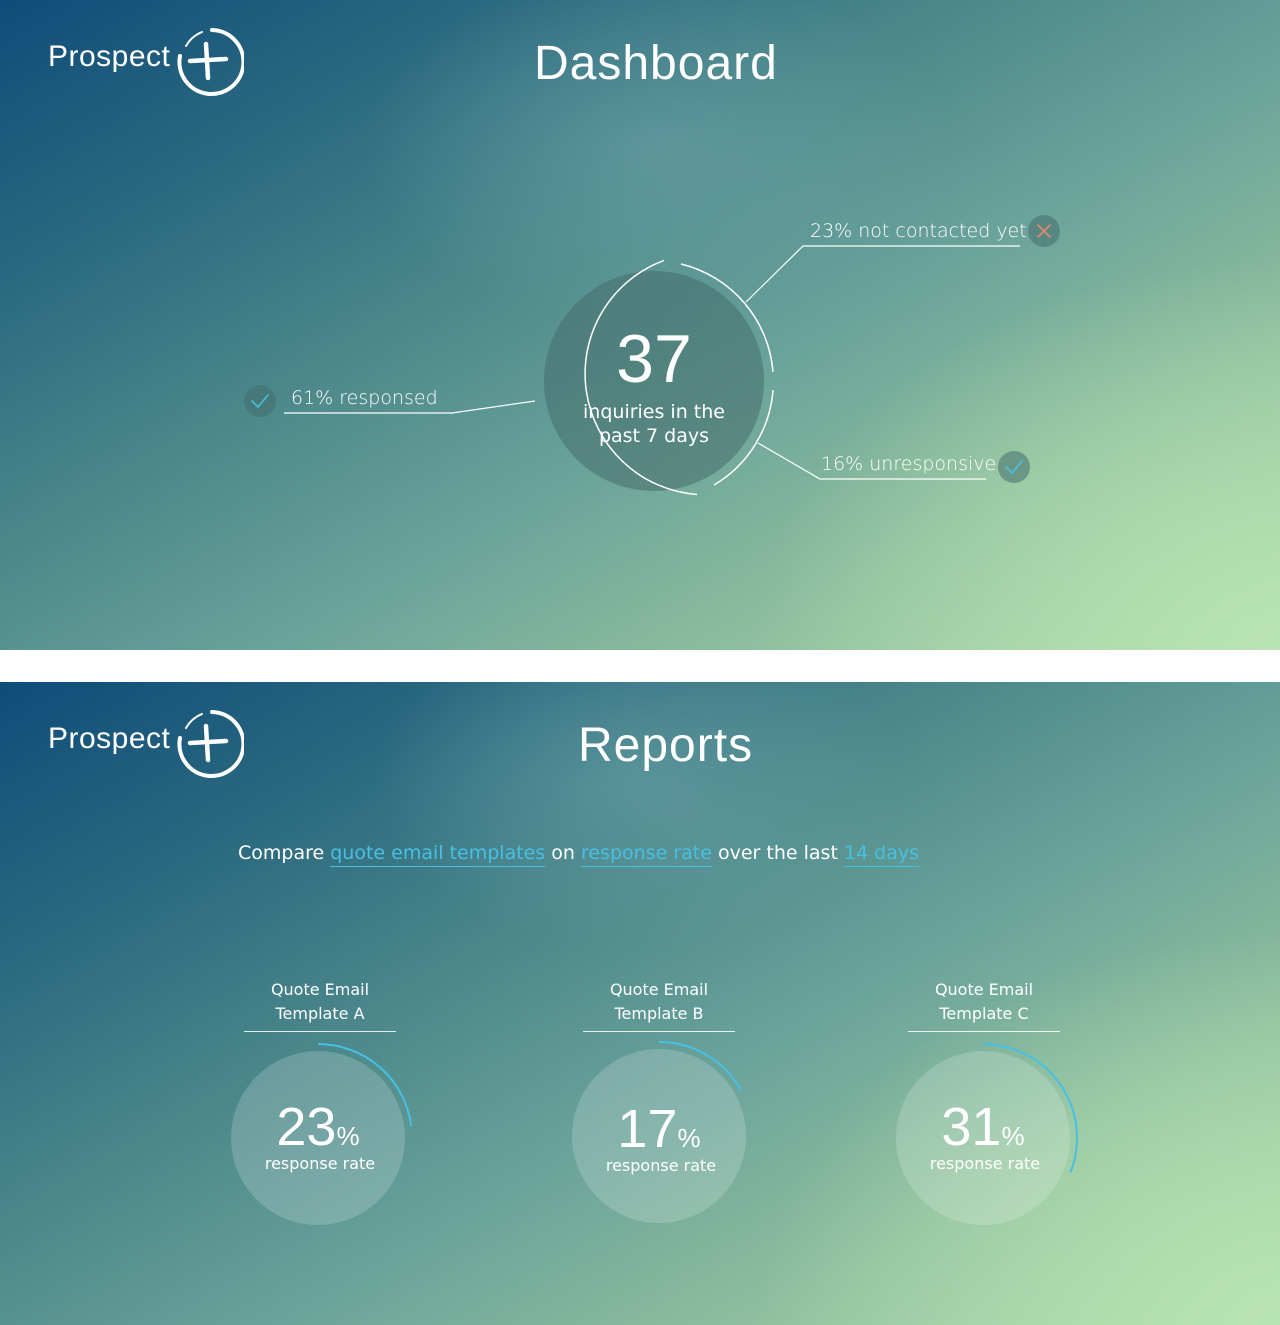 The image size is (1280, 1325). Describe the element at coordinates (985, 1163) in the screenshot. I see `template-c-caption: response rate` at that location.